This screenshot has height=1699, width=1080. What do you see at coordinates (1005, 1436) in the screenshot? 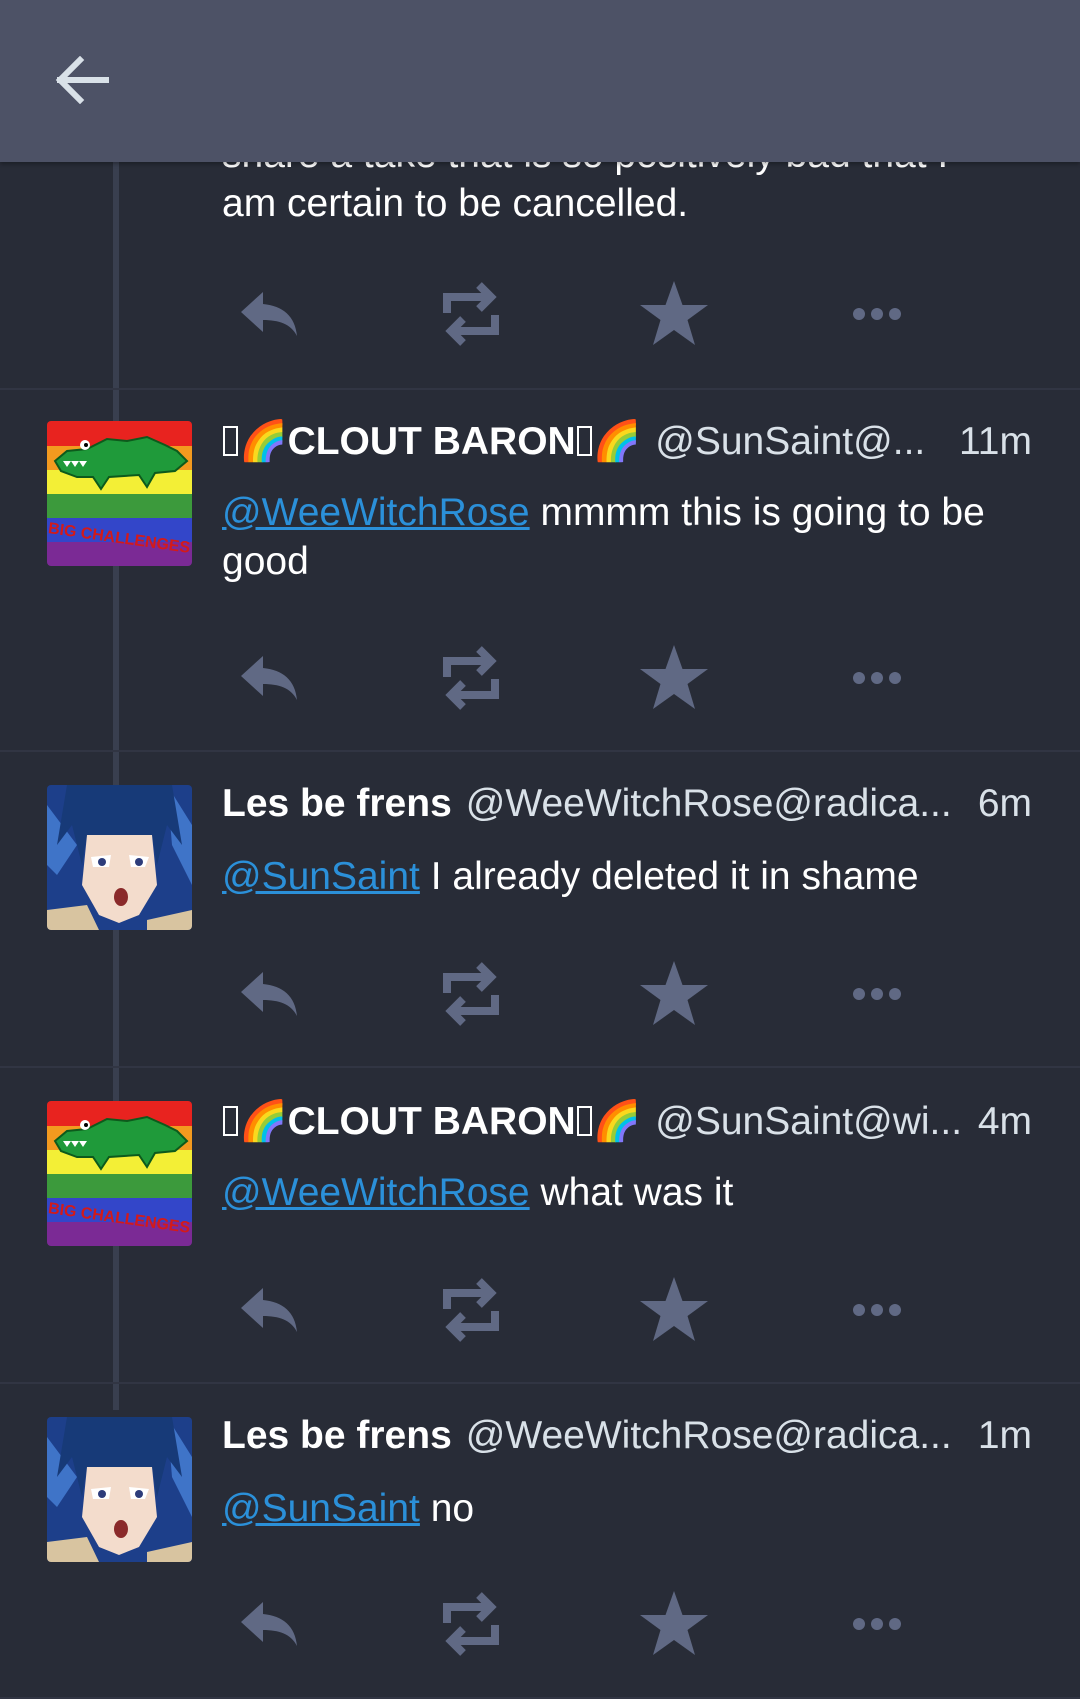
I see `status-time: 1m` at bounding box center [1005, 1436].